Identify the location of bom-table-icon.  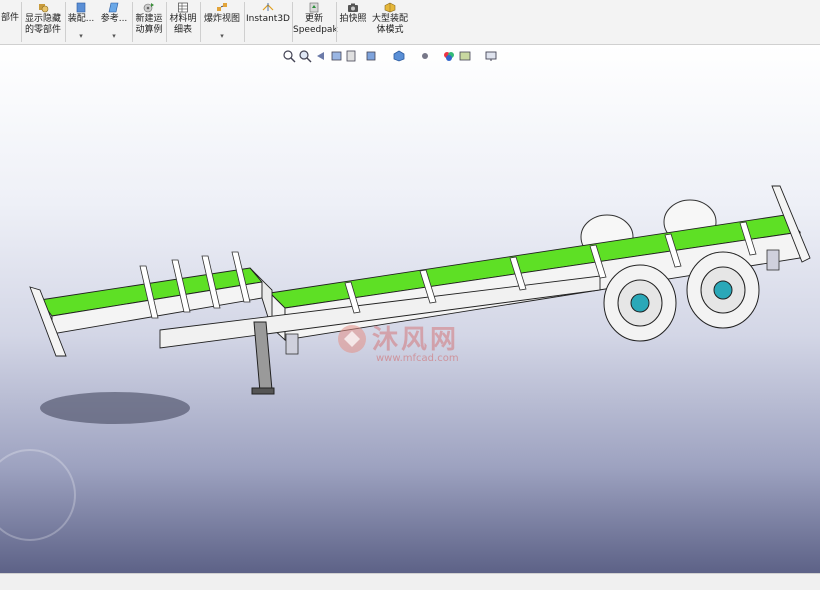
(183, 7).